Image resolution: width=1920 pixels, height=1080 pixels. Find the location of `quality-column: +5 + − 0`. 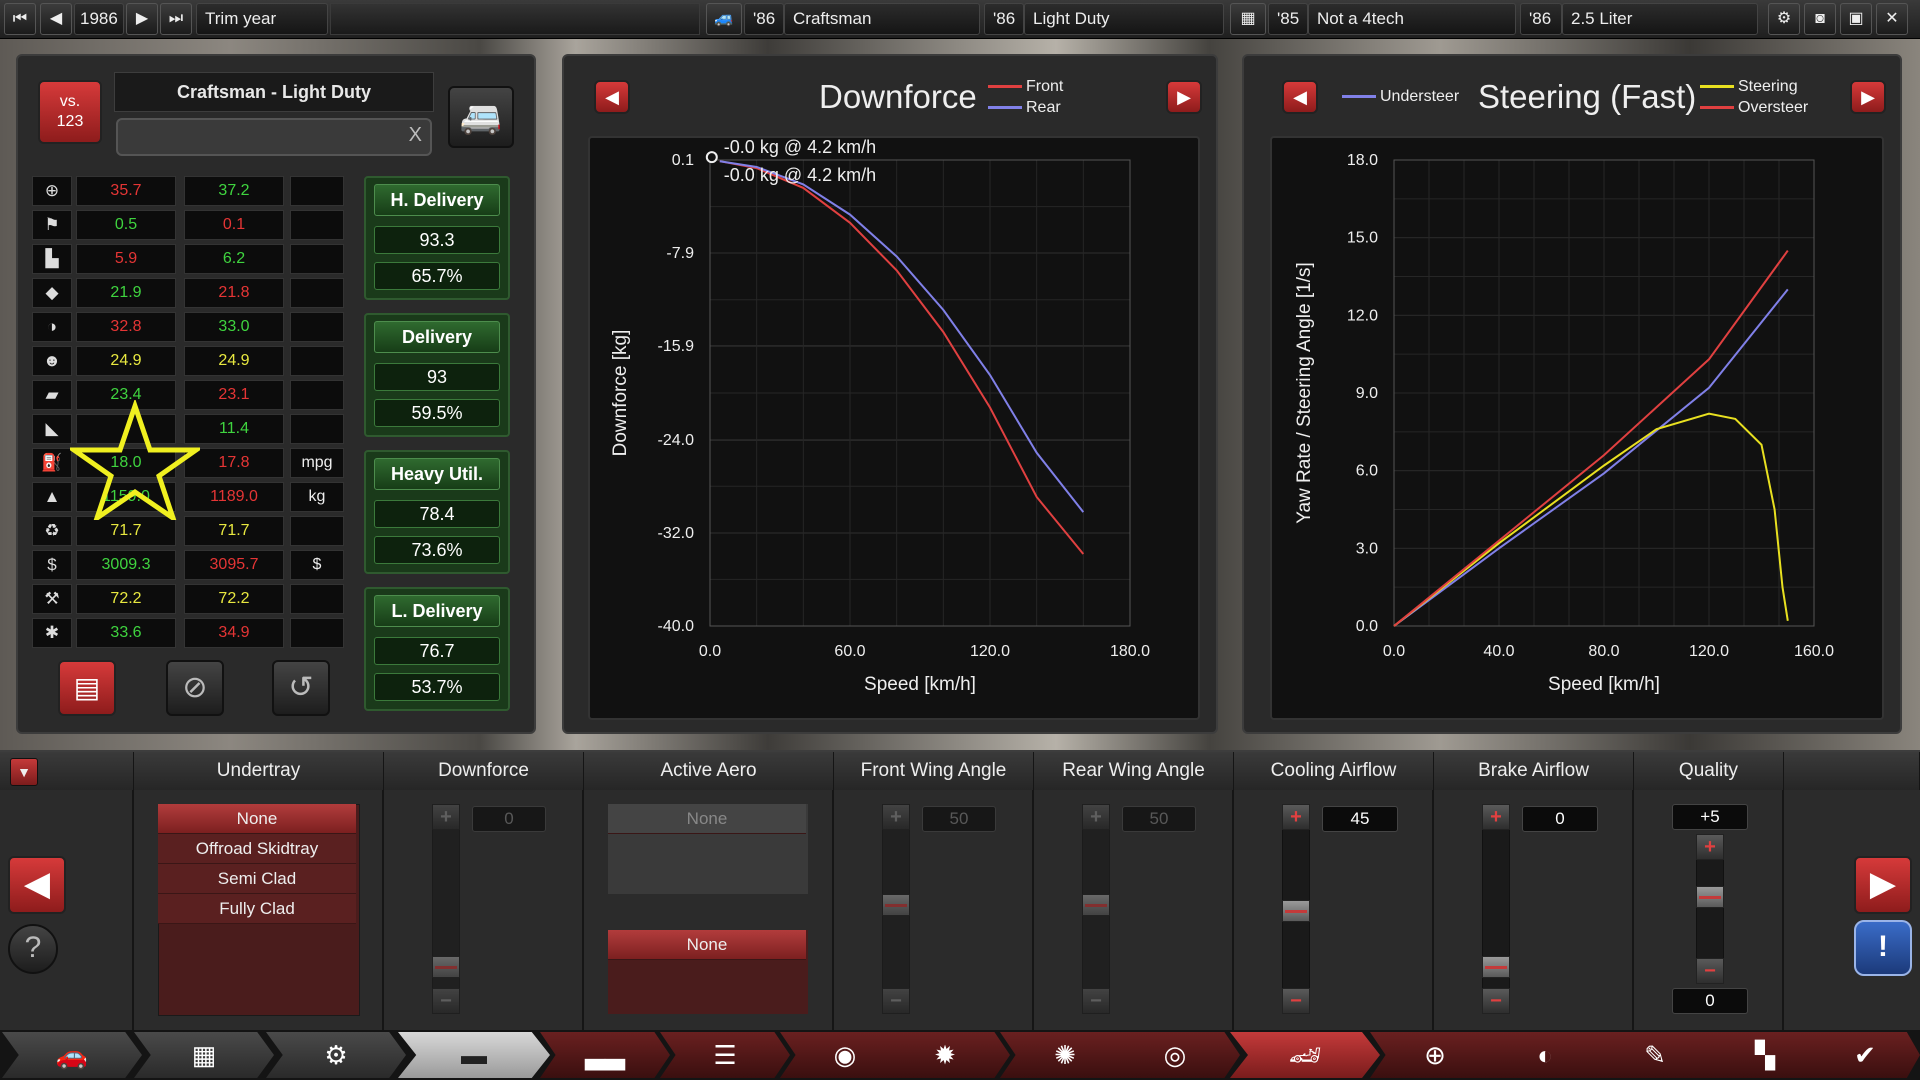

quality-column: +5 + − 0 is located at coordinates (1709, 910).